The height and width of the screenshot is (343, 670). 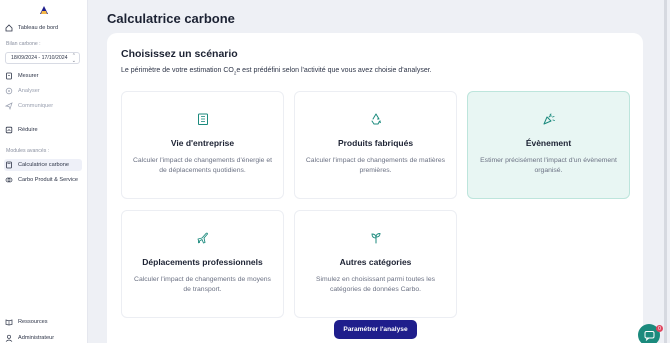 I want to click on sidebar-item-dashboard: Tableau de bord, so click(x=31, y=28).